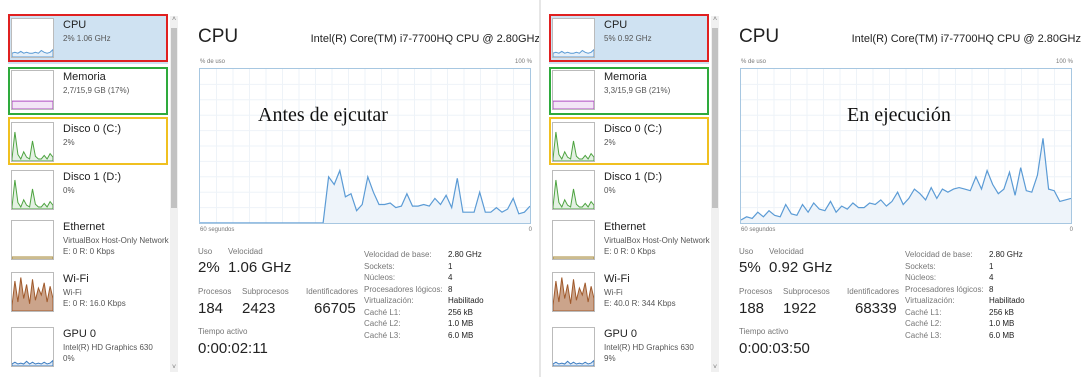  I want to click on sidebar-item-label: Disco 1 (D:), so click(92, 177).